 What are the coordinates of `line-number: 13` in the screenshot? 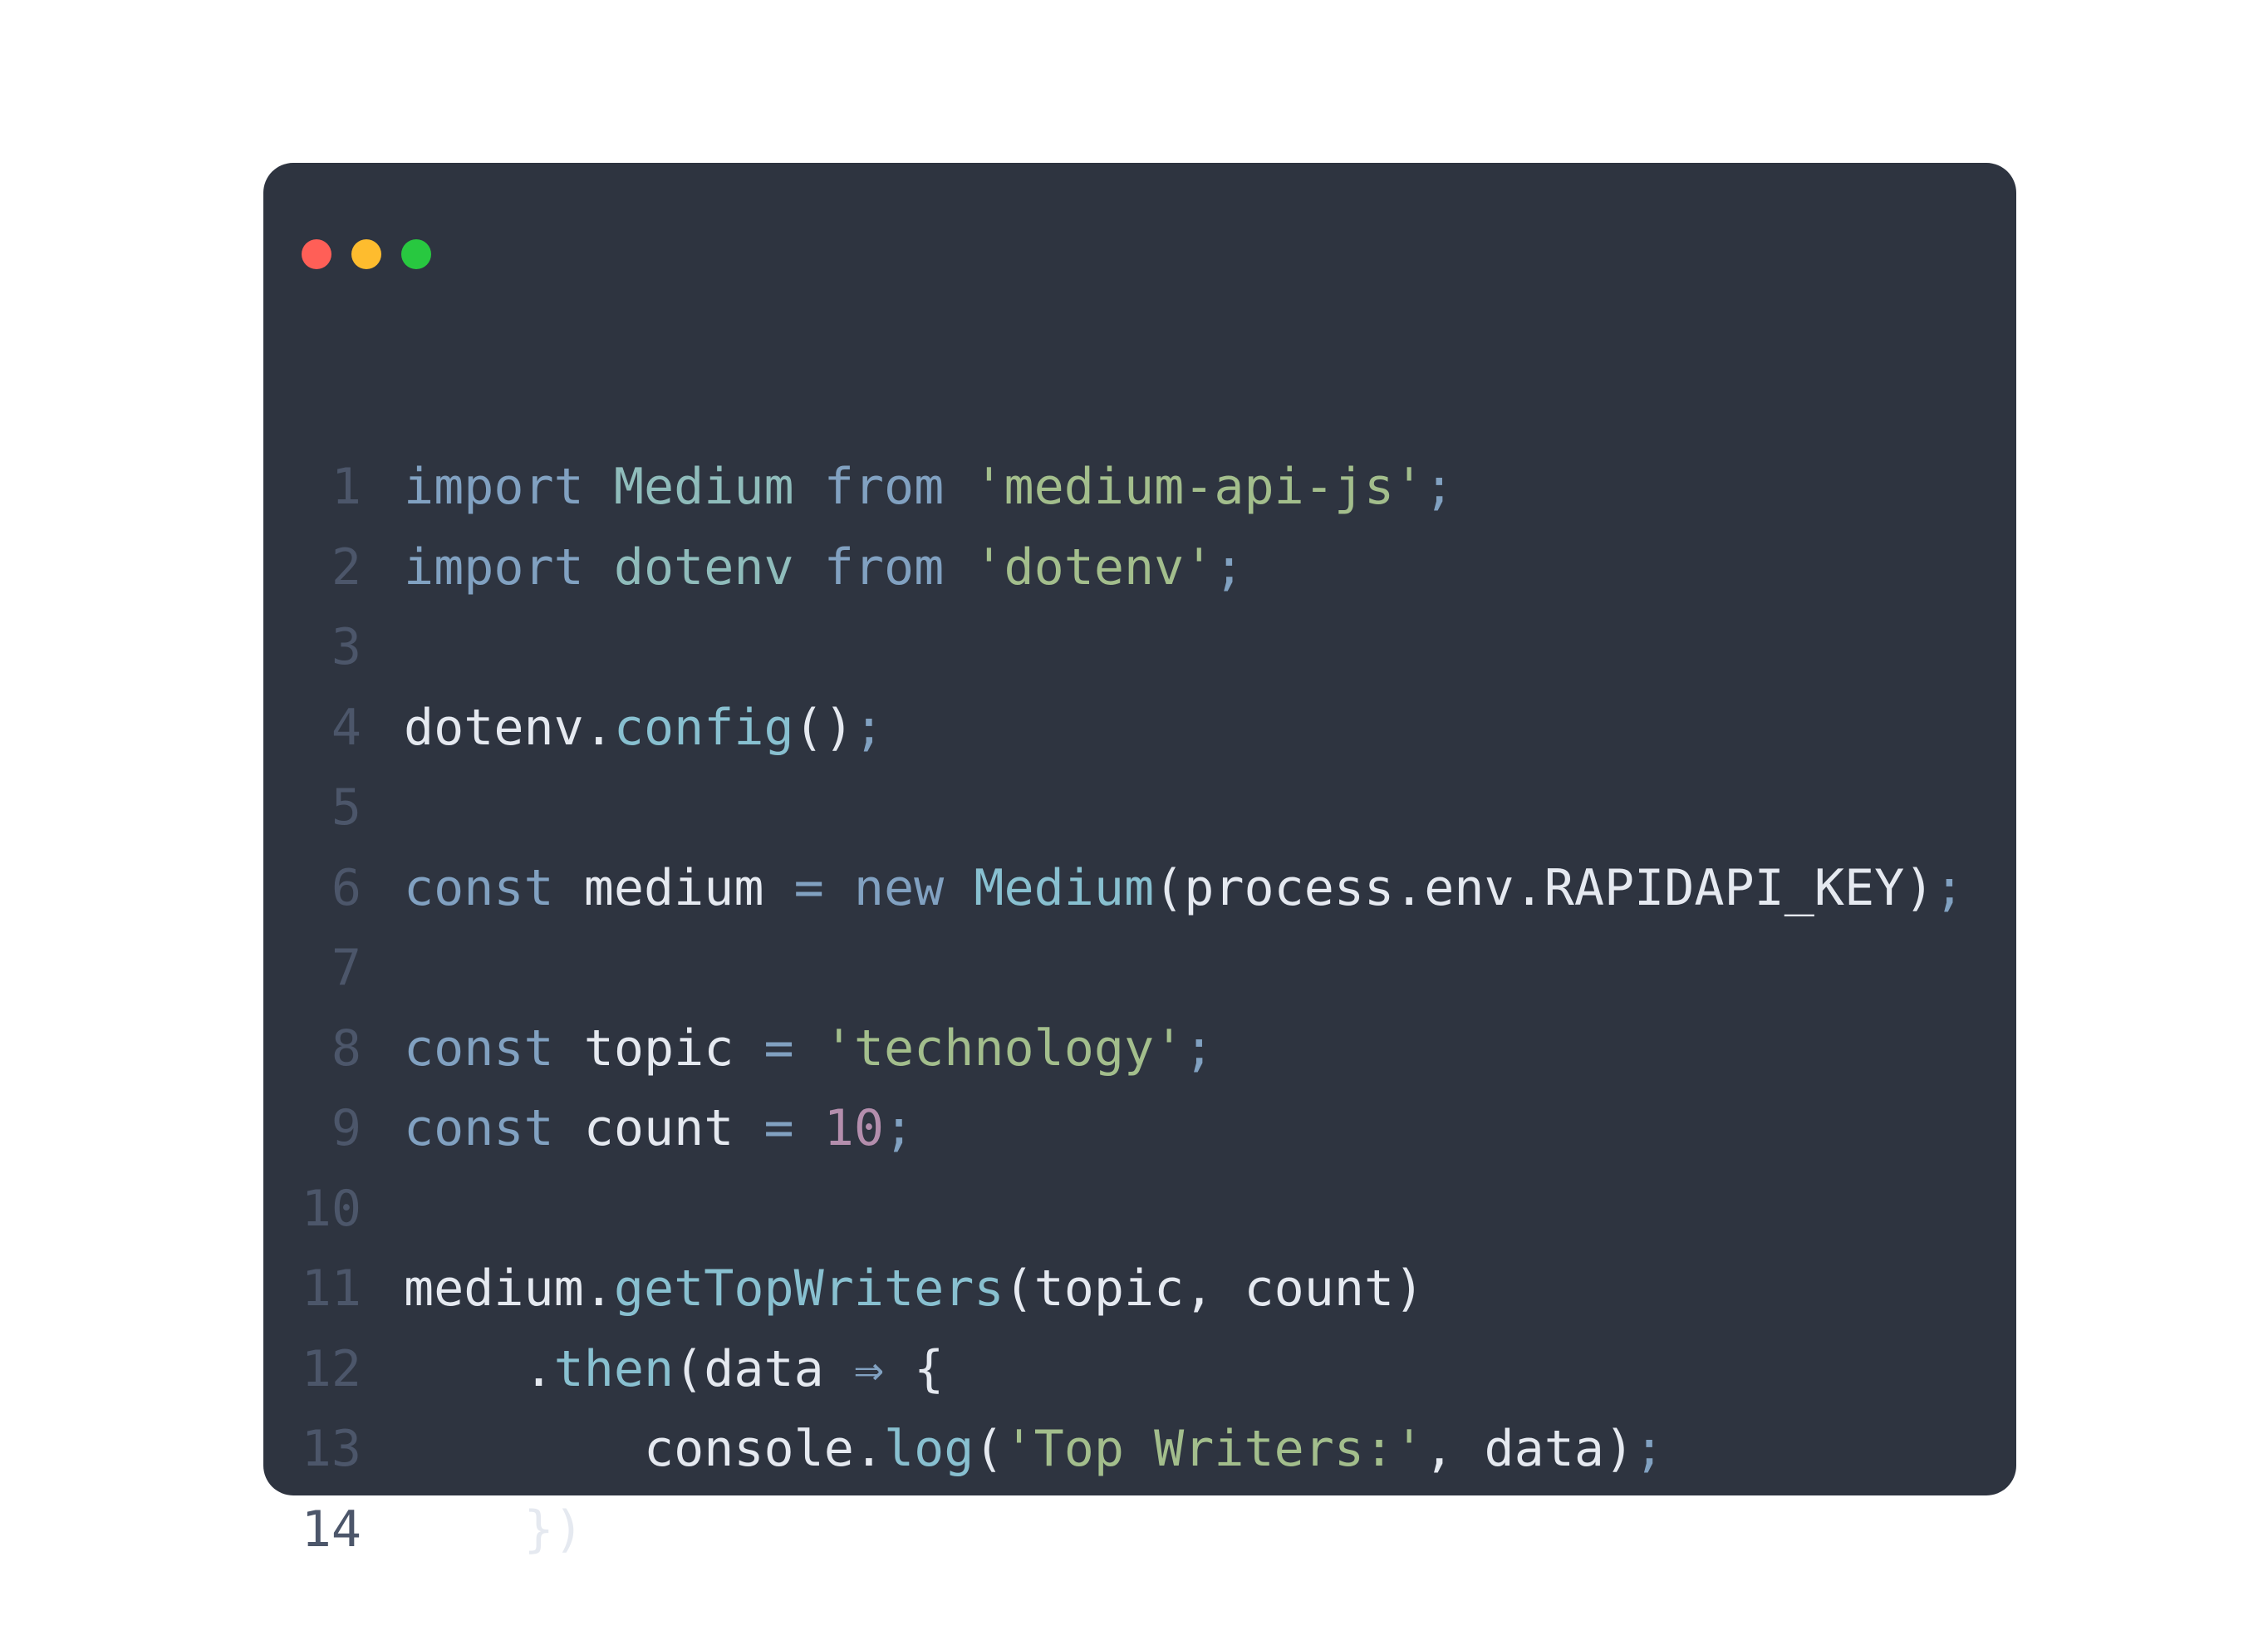 It's located at (331, 1449).